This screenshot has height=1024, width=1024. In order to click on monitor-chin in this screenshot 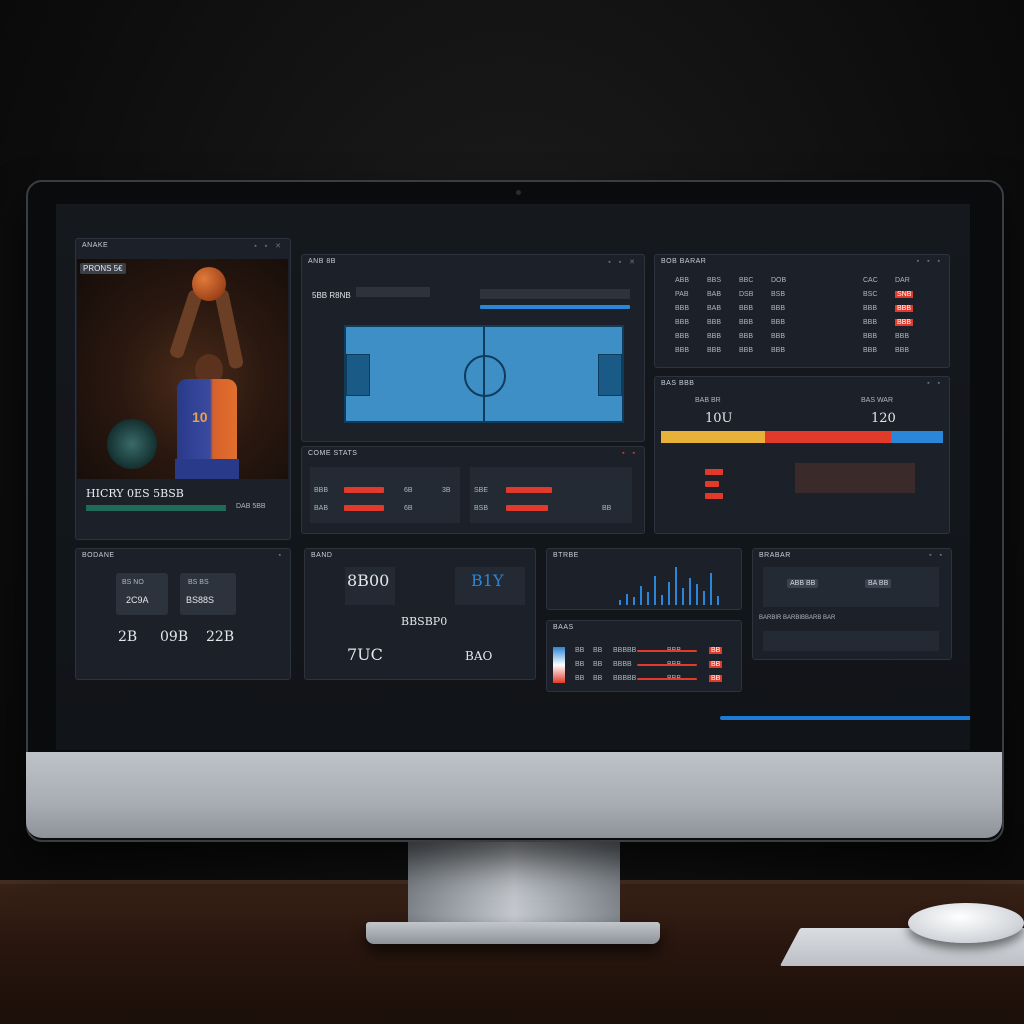, I will do `click(514, 795)`.